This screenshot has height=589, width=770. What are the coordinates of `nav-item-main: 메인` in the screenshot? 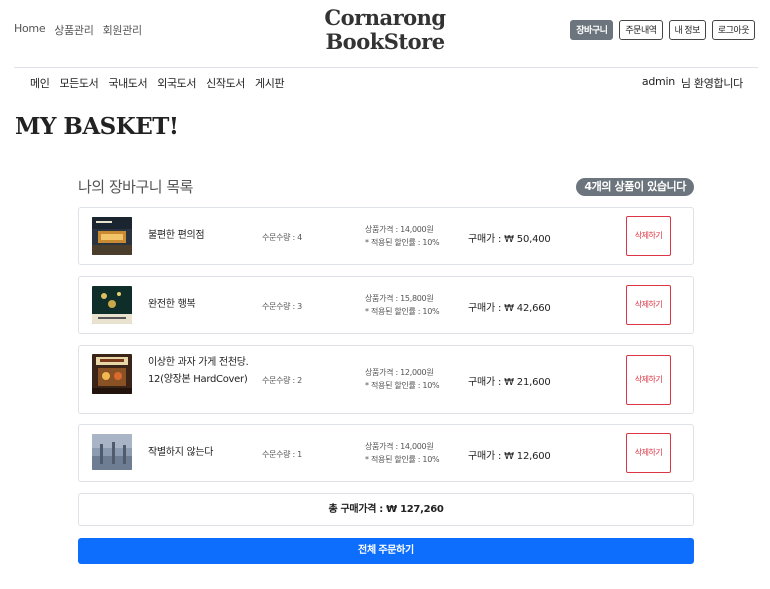 It's located at (40, 83).